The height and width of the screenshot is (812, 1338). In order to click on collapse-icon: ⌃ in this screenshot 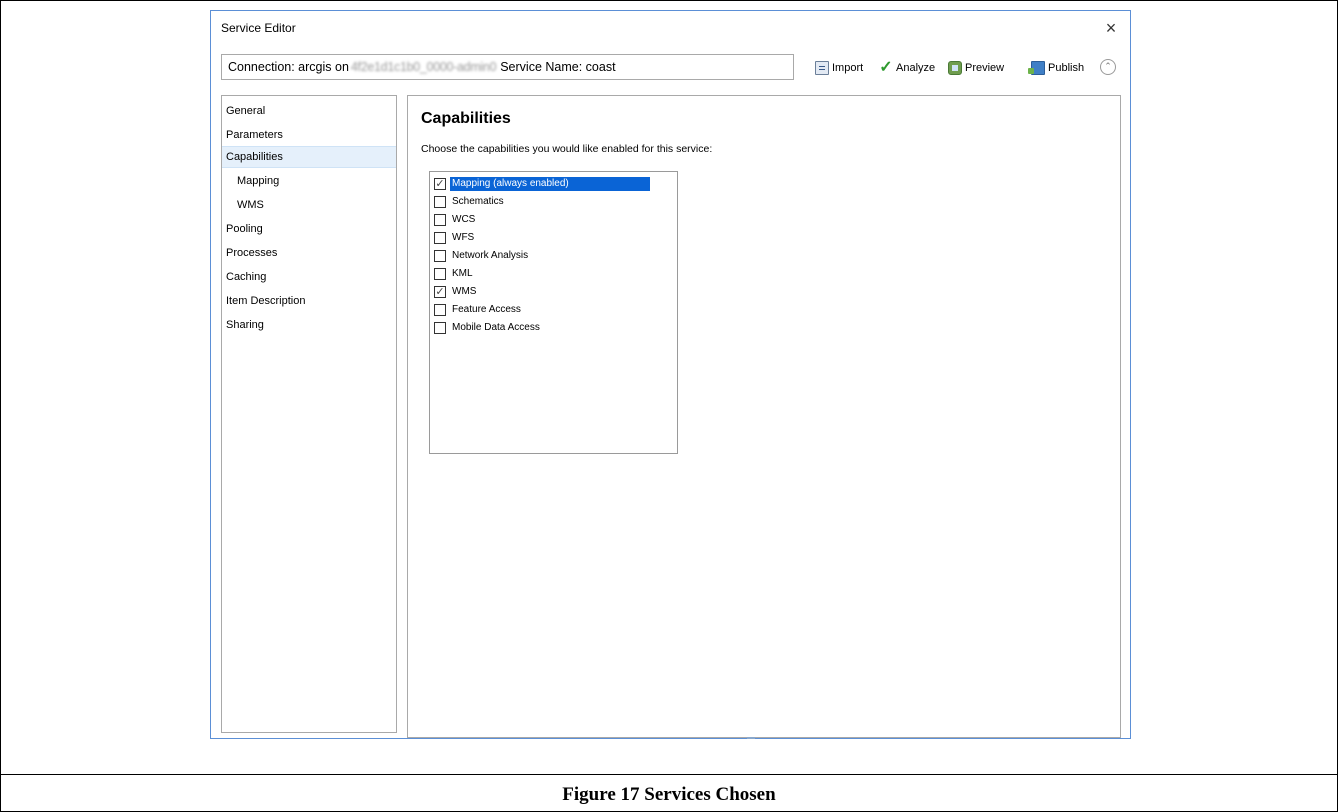, I will do `click(1108, 67)`.